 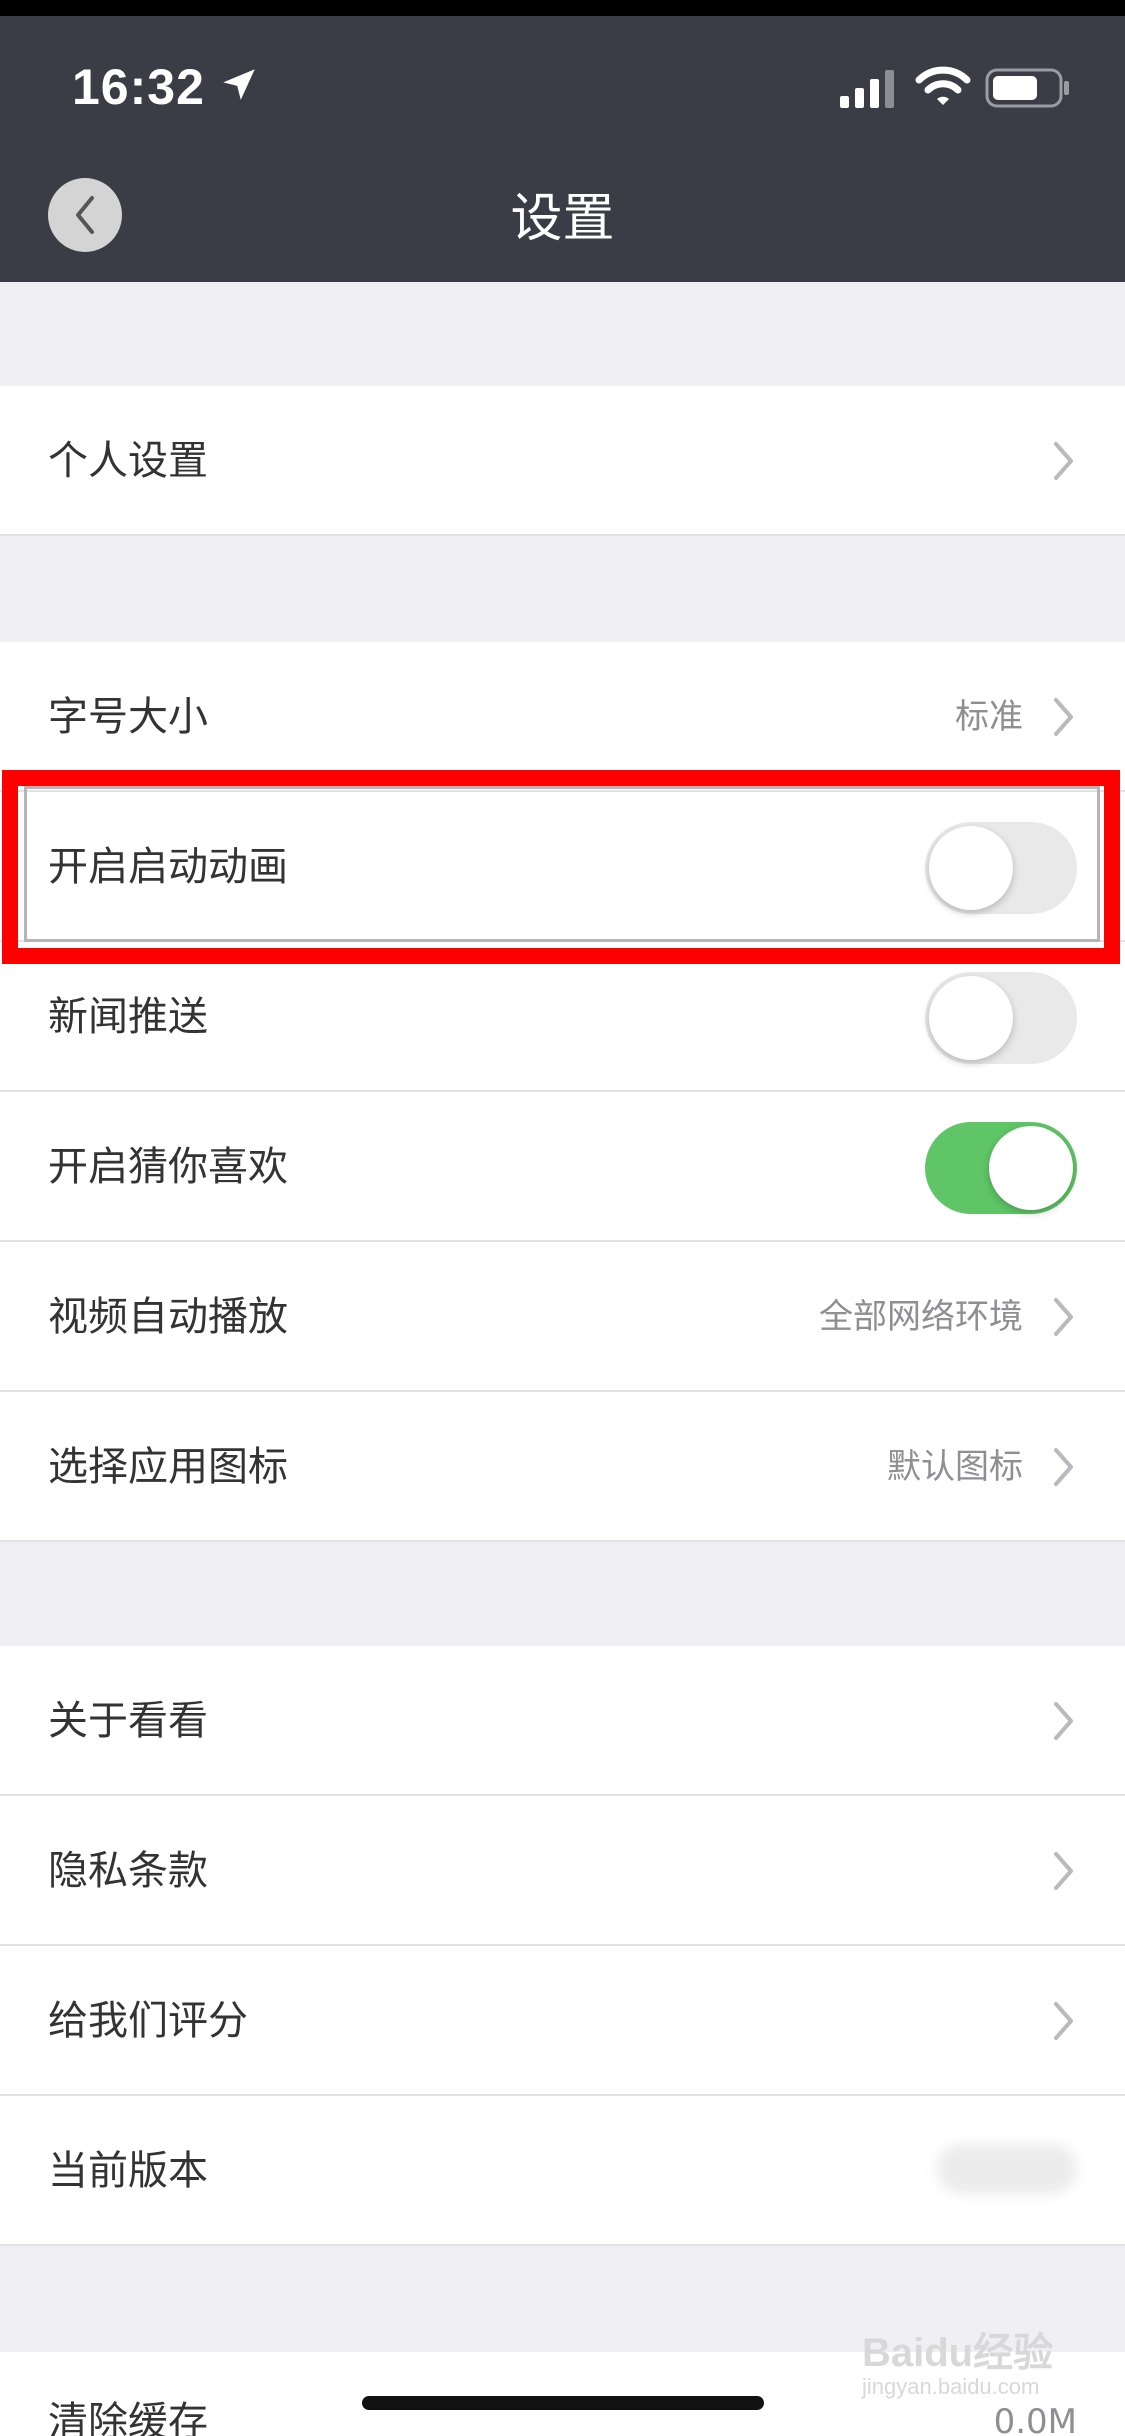 I want to click on row-label: 隐私条款, so click(x=128, y=1871).